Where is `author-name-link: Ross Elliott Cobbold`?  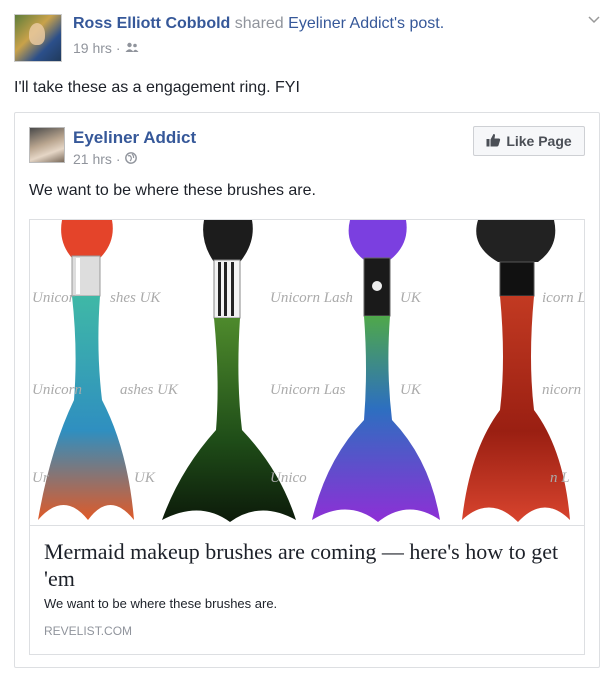 author-name-link: Ross Elliott Cobbold is located at coordinates (151, 23).